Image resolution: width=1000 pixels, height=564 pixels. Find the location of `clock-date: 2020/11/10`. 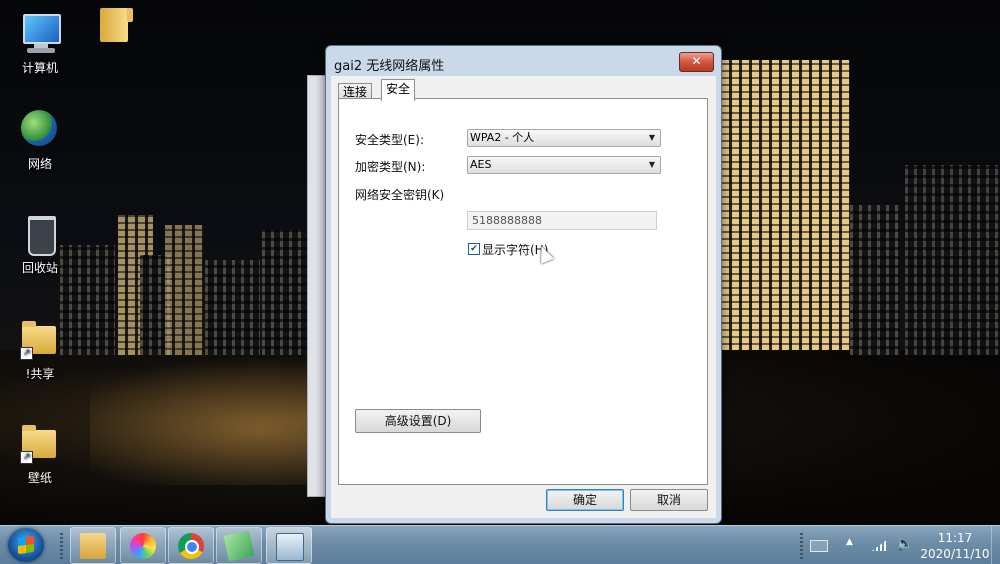

clock-date: 2020/11/10 is located at coordinates (955, 554).